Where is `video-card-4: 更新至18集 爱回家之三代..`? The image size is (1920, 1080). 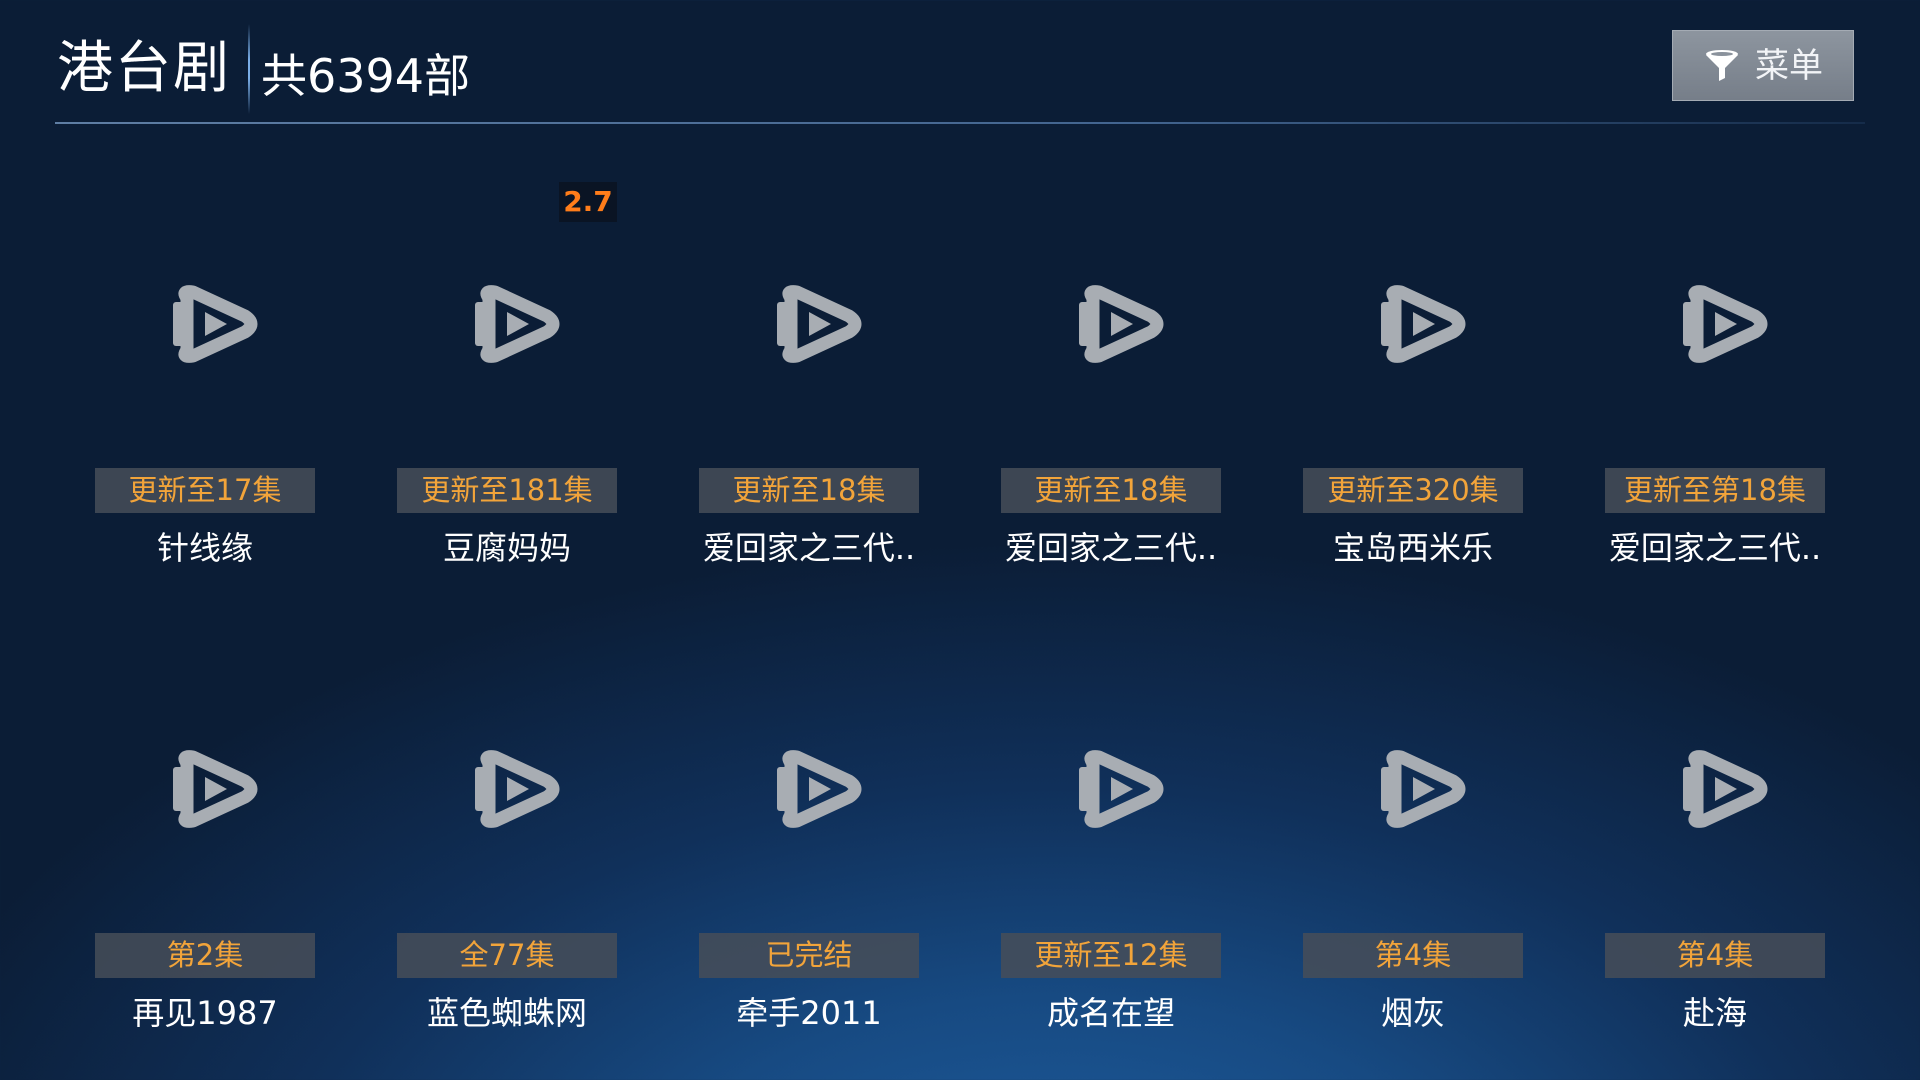
video-card-4: 更新至18集 爱回家之三代.. is located at coordinates (1111, 397).